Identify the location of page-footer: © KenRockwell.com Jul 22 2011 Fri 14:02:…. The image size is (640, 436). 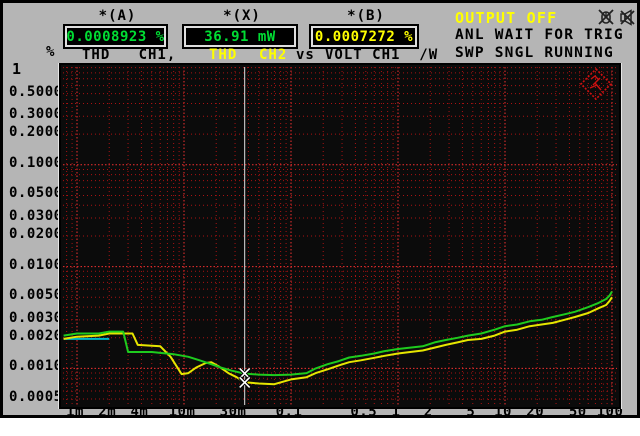
(320, 427).